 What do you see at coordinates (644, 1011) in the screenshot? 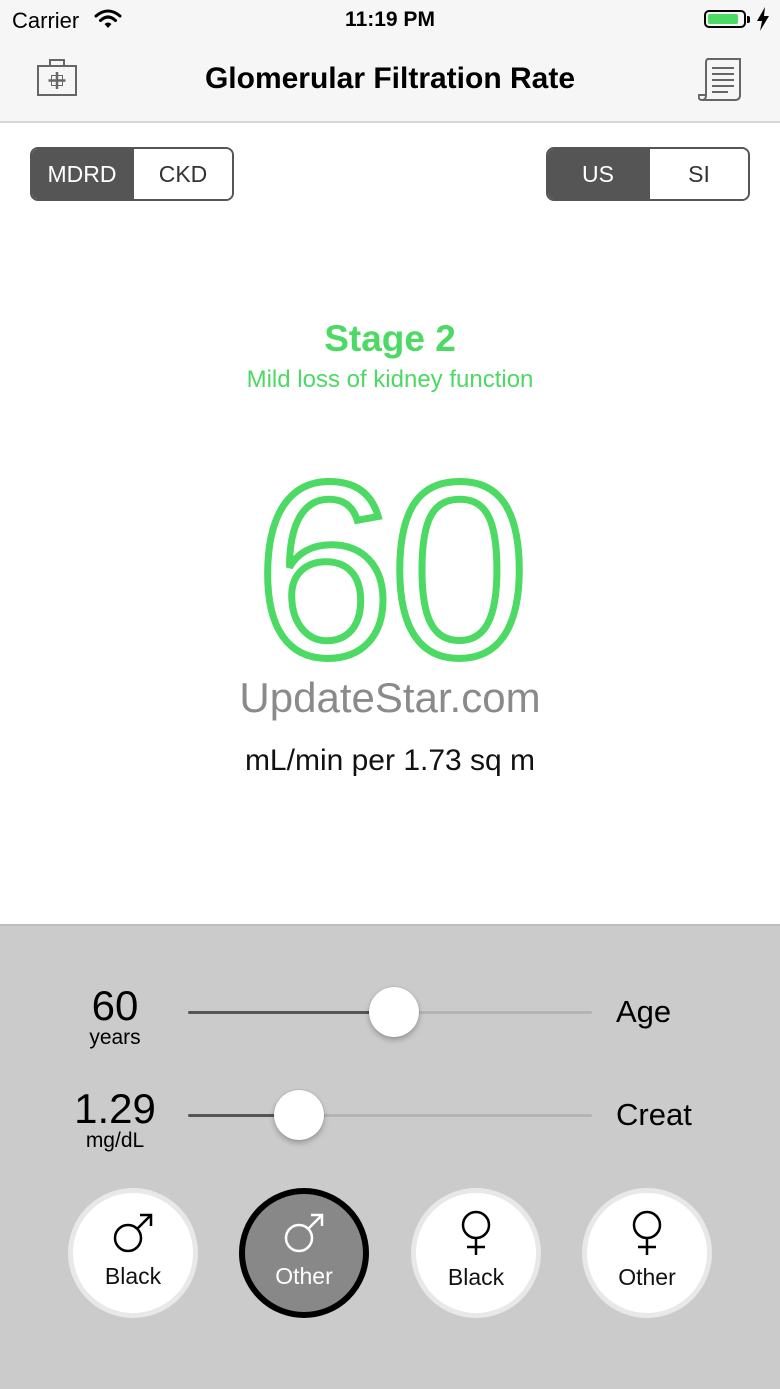
I see `age-label: Age` at bounding box center [644, 1011].